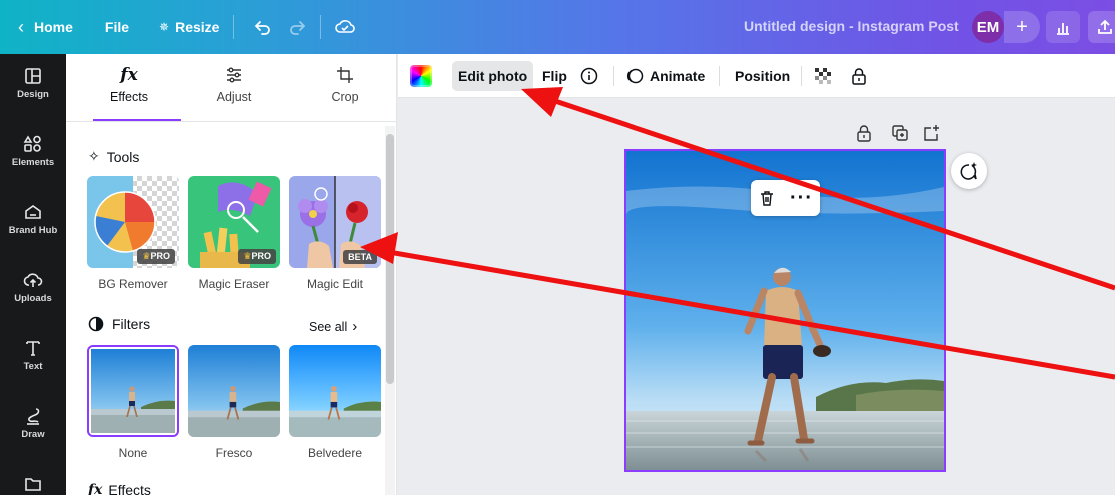 The width and height of the screenshot is (1115, 495). I want to click on text-icon, so click(33, 348).